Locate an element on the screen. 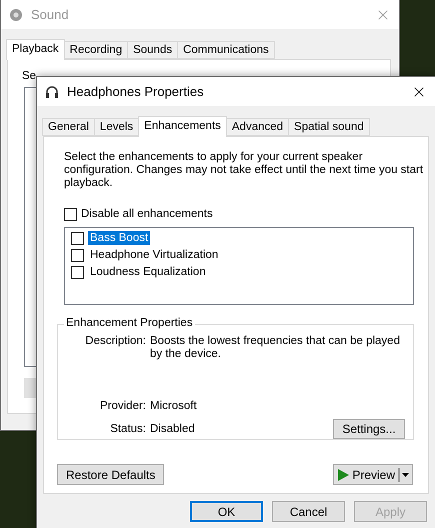 This screenshot has width=435, height=528. field-label: Provider: is located at coordinates (122, 406).